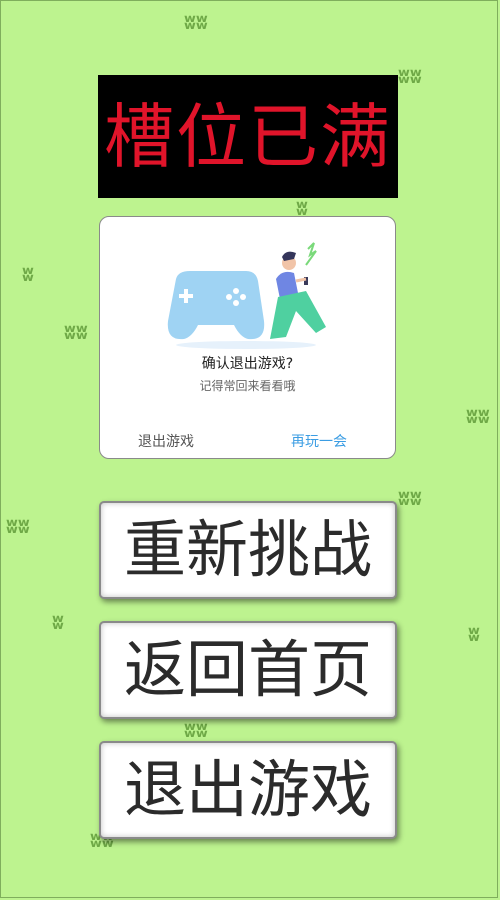 This screenshot has height=900, width=500. What do you see at coordinates (247, 386) in the screenshot?
I see `dialog-subtitle: 记得常回来看看哦` at bounding box center [247, 386].